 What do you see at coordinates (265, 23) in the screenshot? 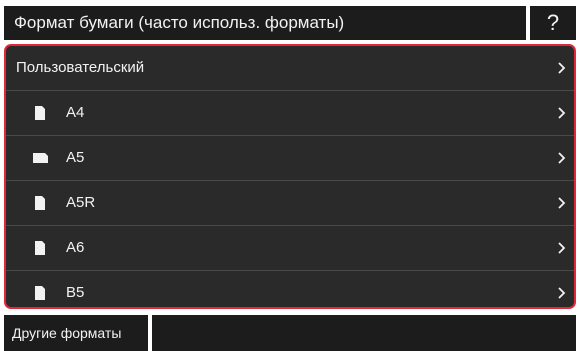
I see `page-title: Формат бумаги (часто использ. форматы)` at bounding box center [265, 23].